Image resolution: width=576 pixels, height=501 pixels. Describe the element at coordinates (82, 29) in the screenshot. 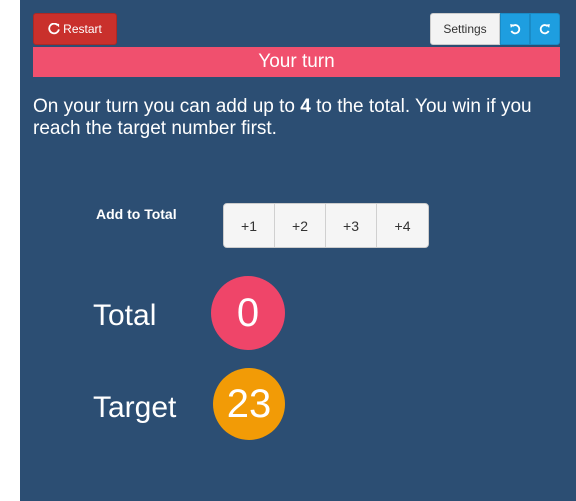

I see `restart-label: Restart` at that location.